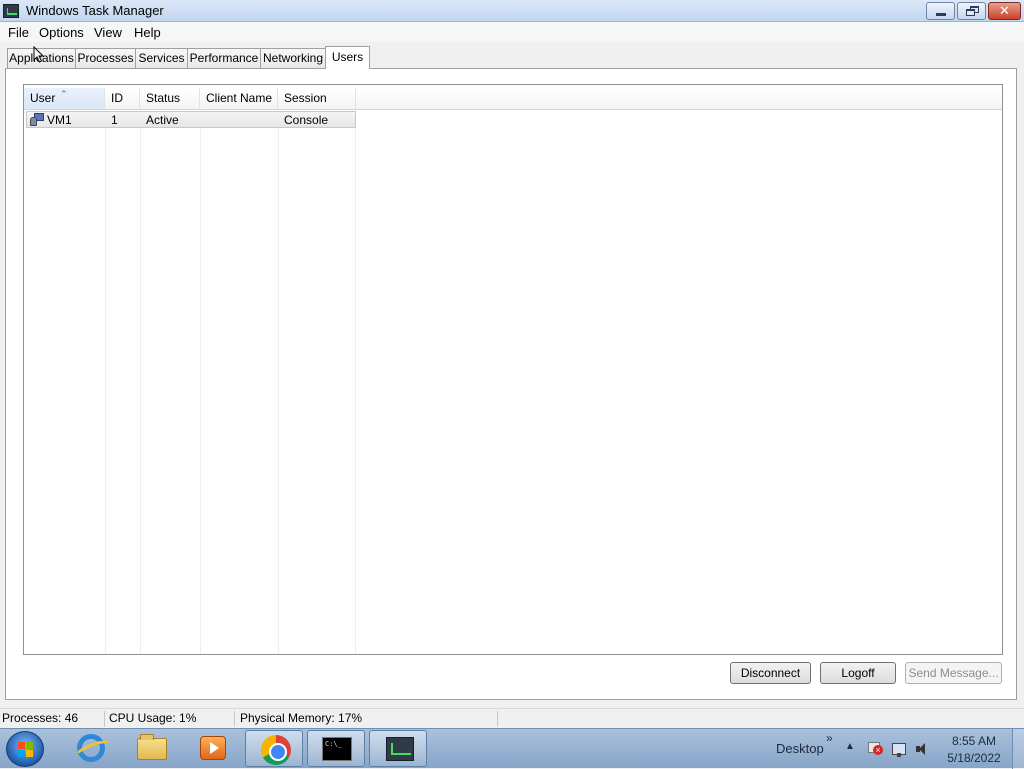  I want to click on action-center-flag-icon, so click(874, 749).